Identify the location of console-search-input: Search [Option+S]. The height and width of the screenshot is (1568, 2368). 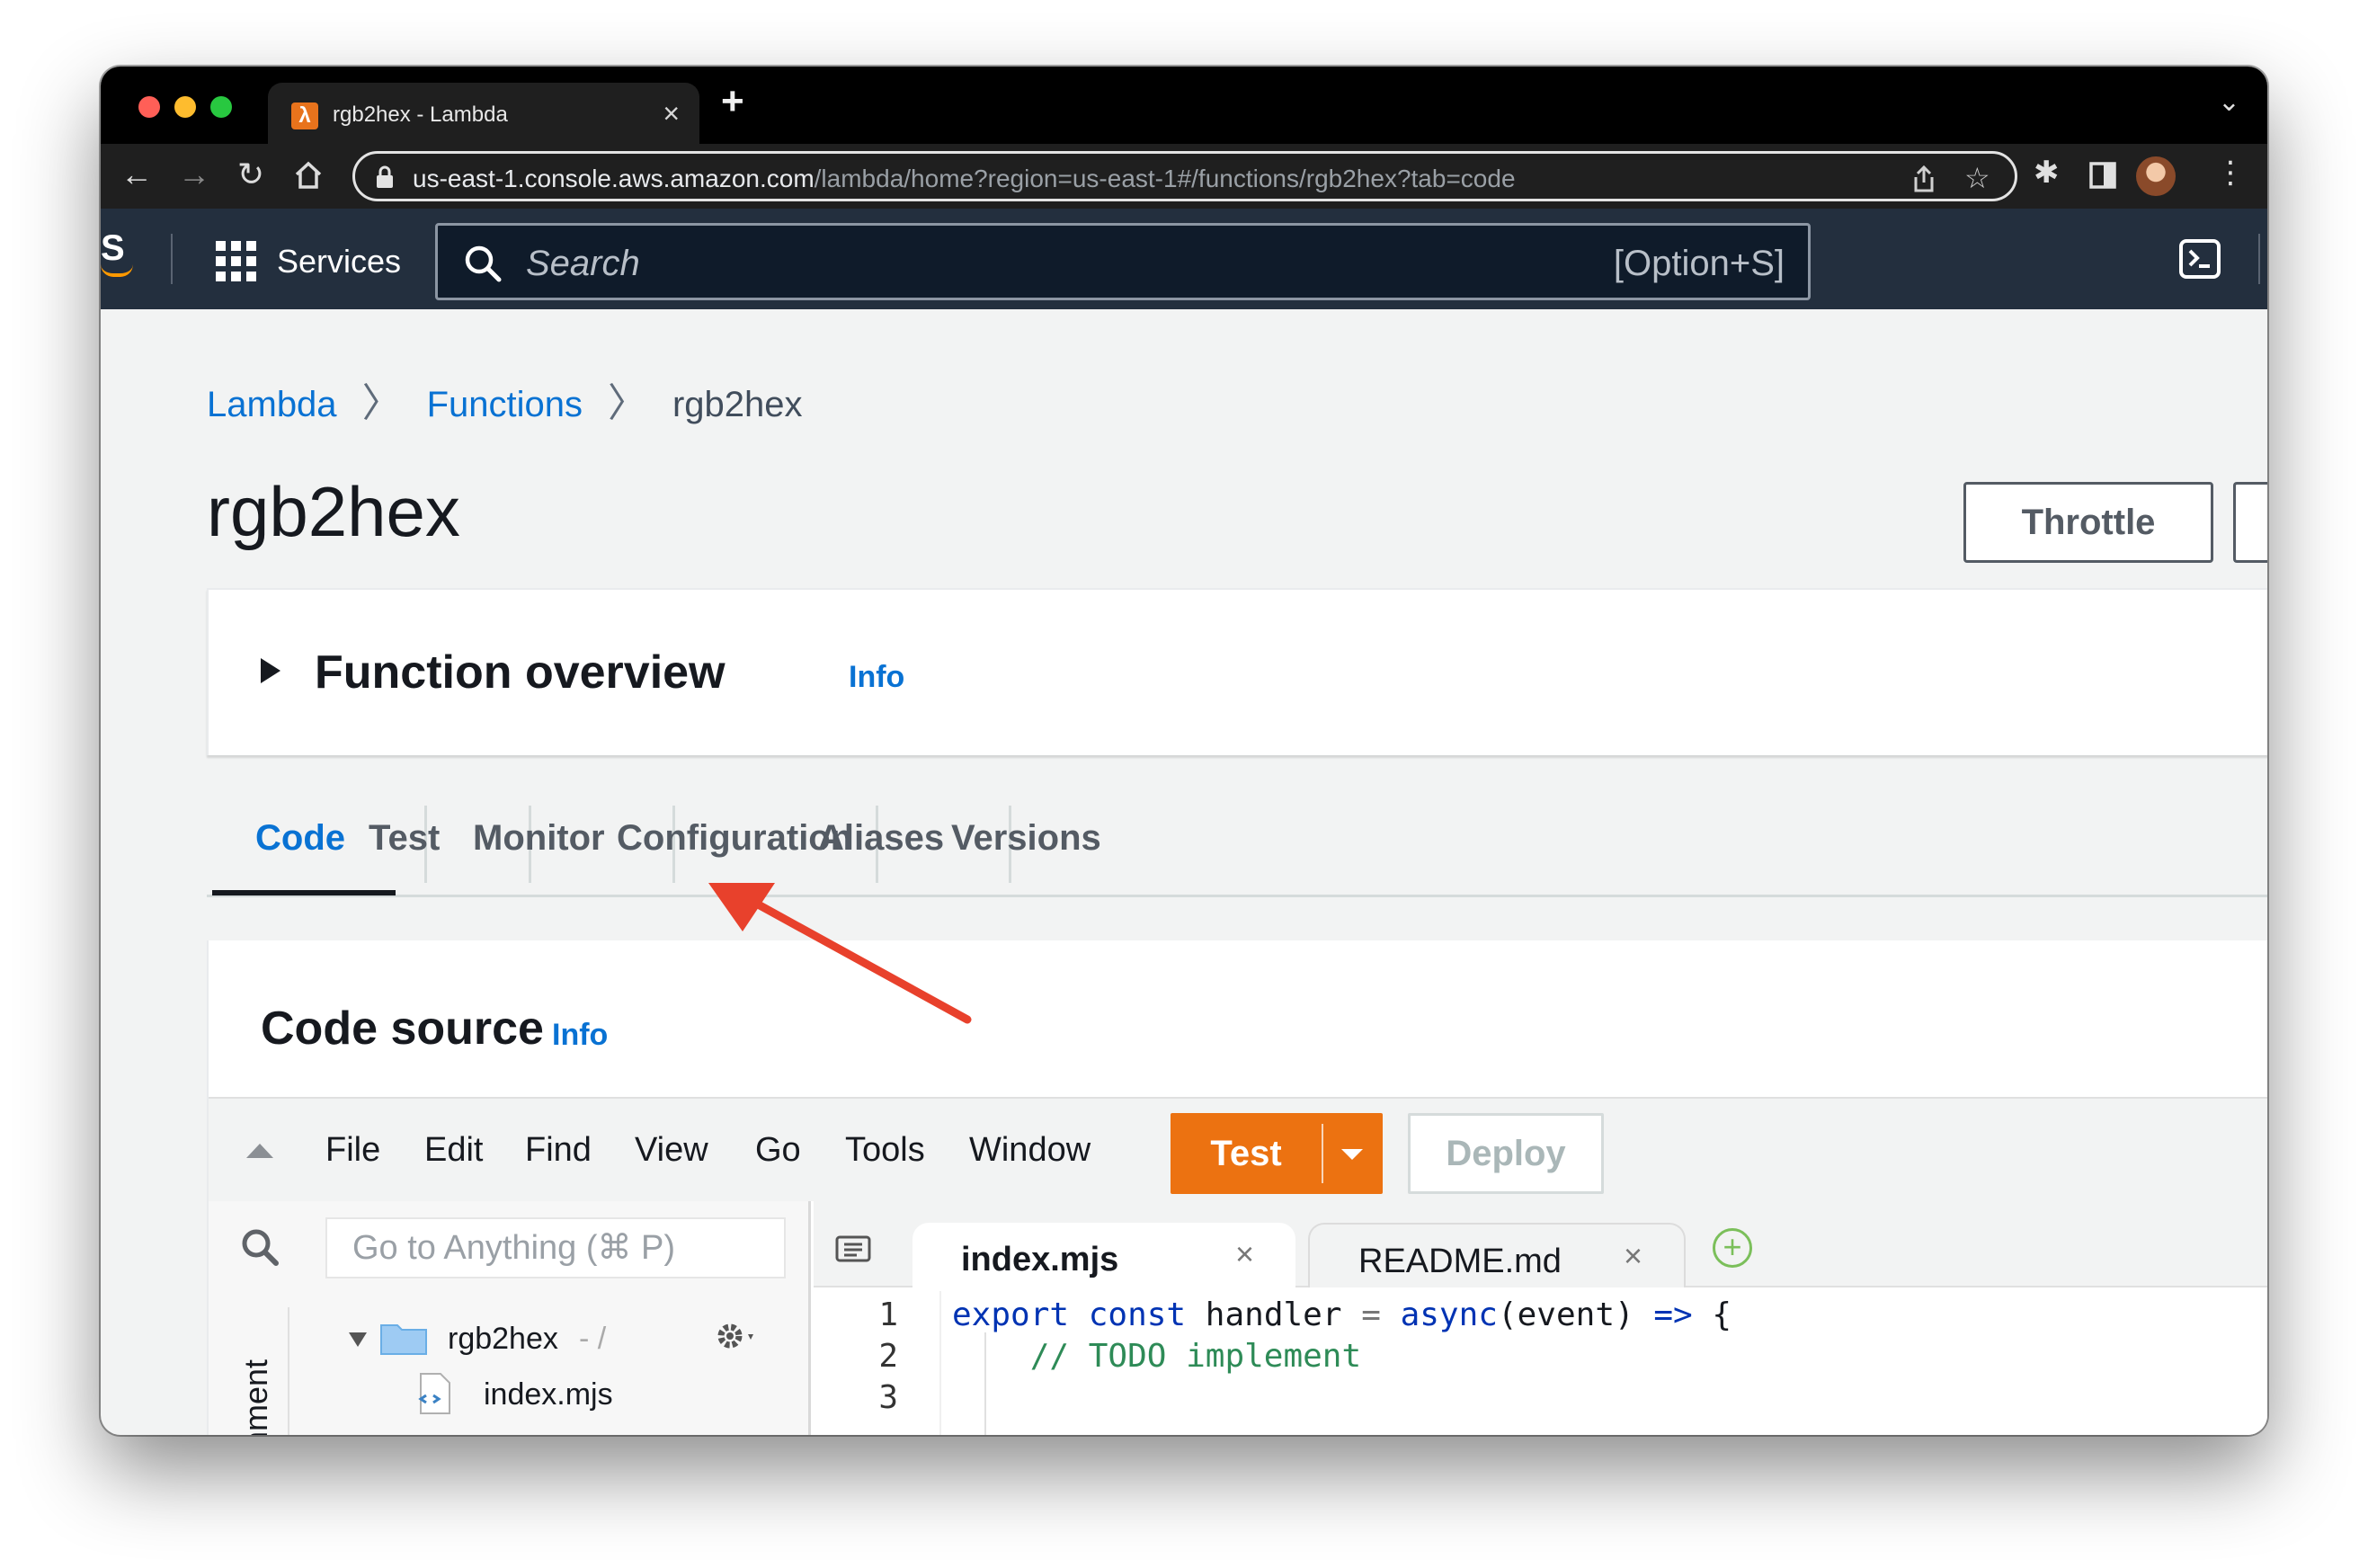
(1123, 261).